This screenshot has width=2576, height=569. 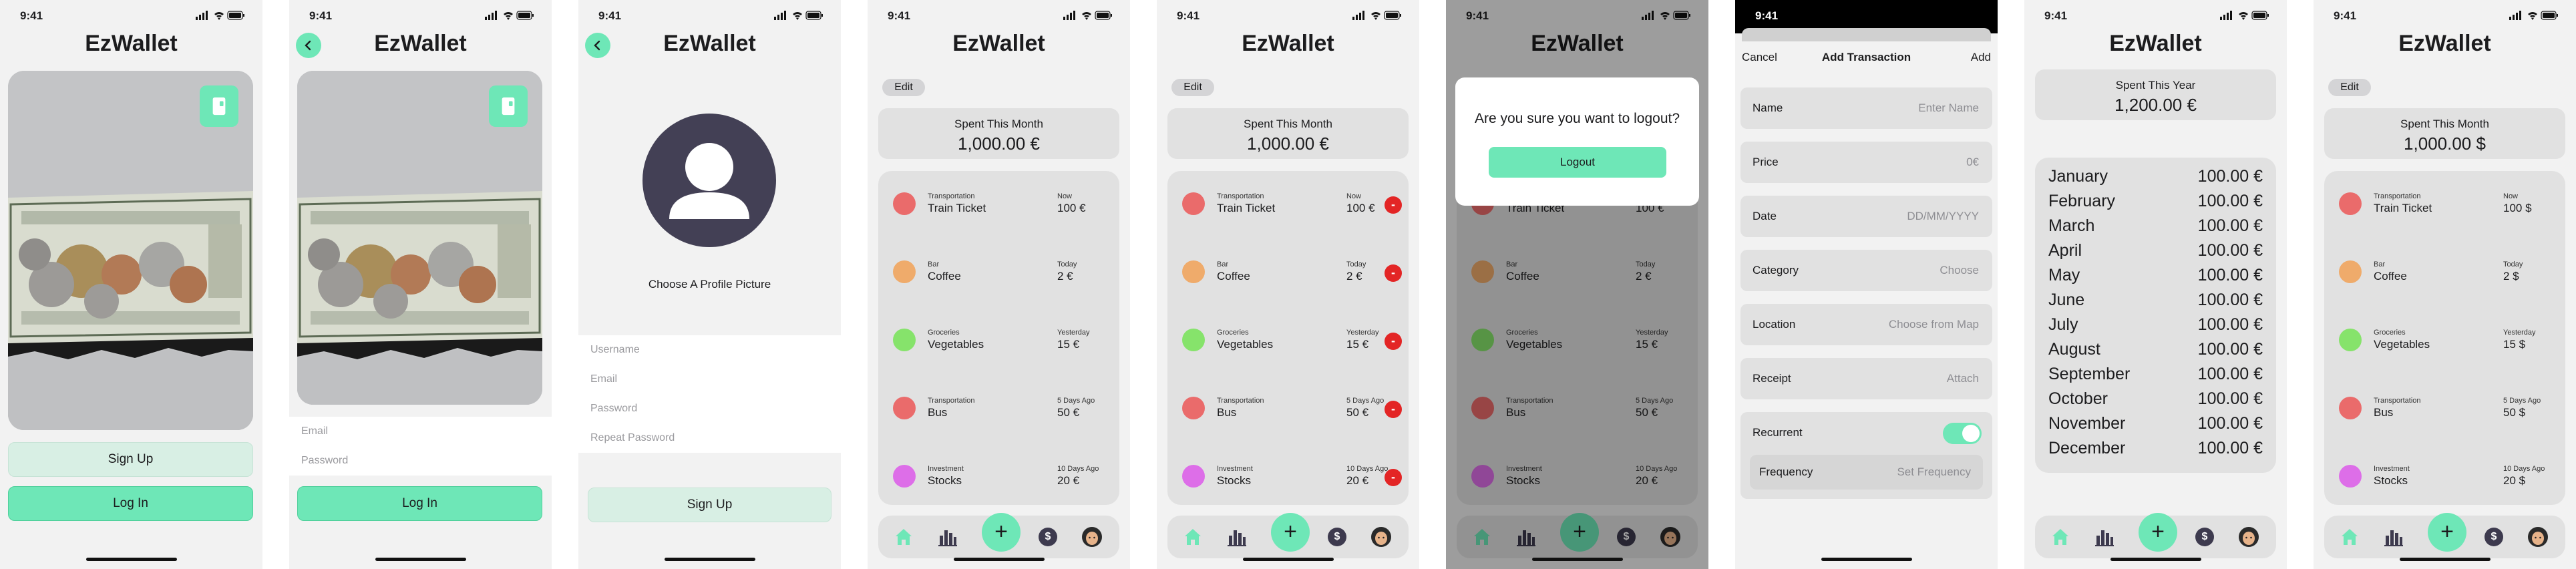 What do you see at coordinates (1960, 270) in the screenshot?
I see `category-select: Choose` at bounding box center [1960, 270].